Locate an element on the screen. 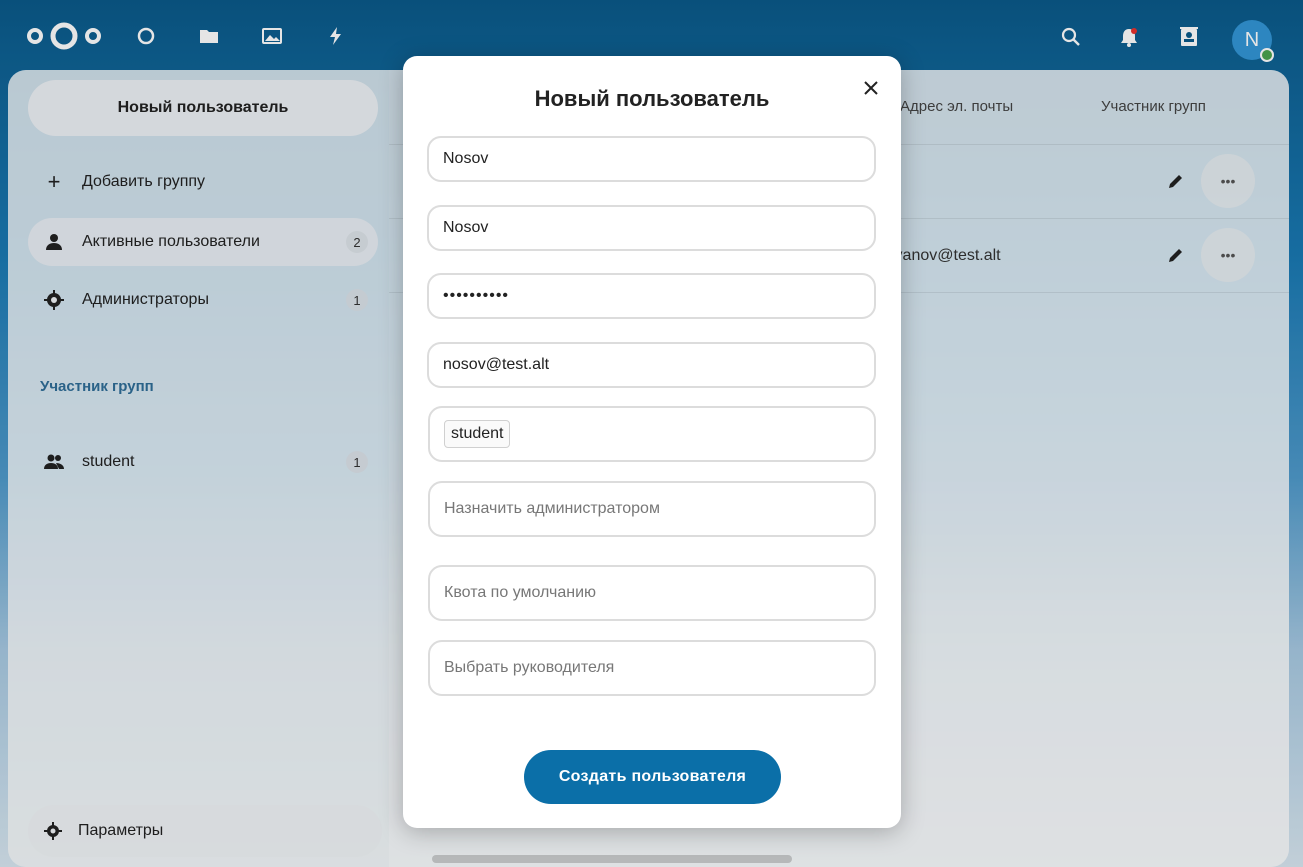 The image size is (1303, 867). close-icon is located at coordinates (871, 88).